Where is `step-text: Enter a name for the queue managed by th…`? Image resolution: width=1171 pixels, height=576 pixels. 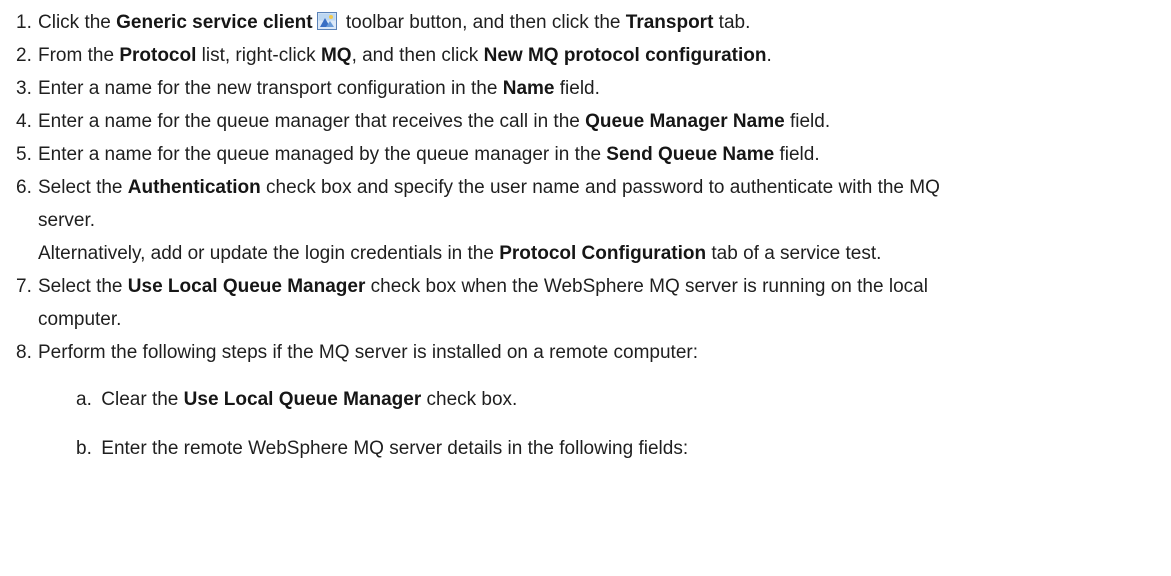
step-text: Enter a name for the queue managed by th… is located at coordinates (322, 154).